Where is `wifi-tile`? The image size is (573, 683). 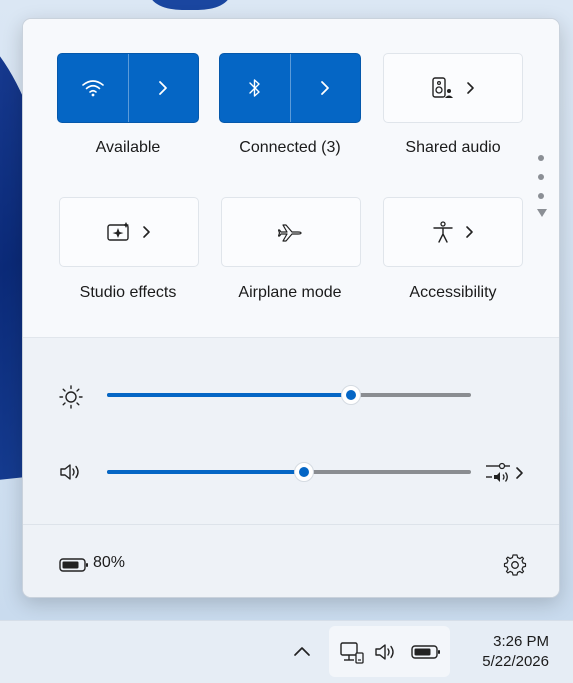 wifi-tile is located at coordinates (128, 88).